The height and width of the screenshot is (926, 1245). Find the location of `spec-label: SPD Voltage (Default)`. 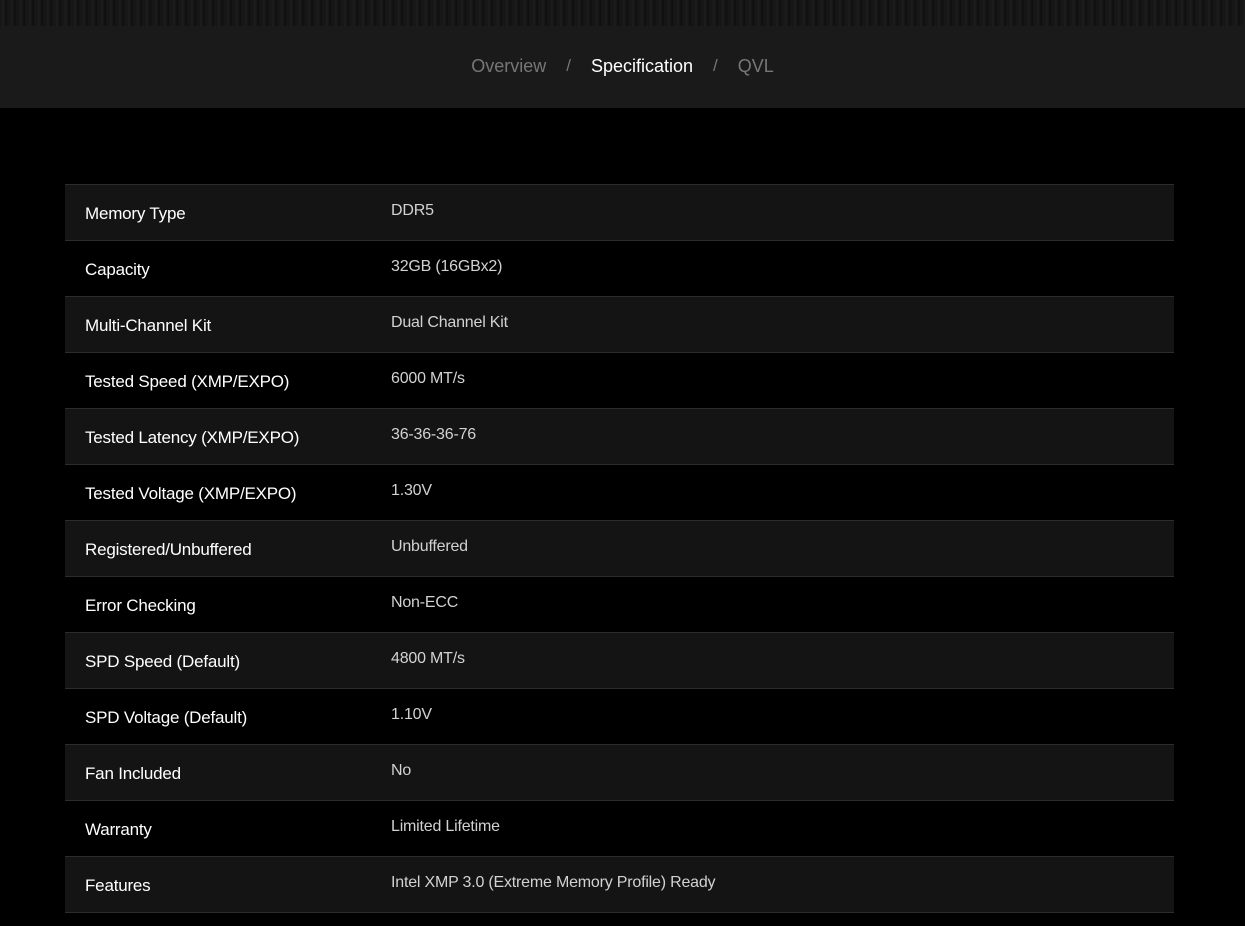

spec-label: SPD Voltage (Default) is located at coordinates (166, 717).